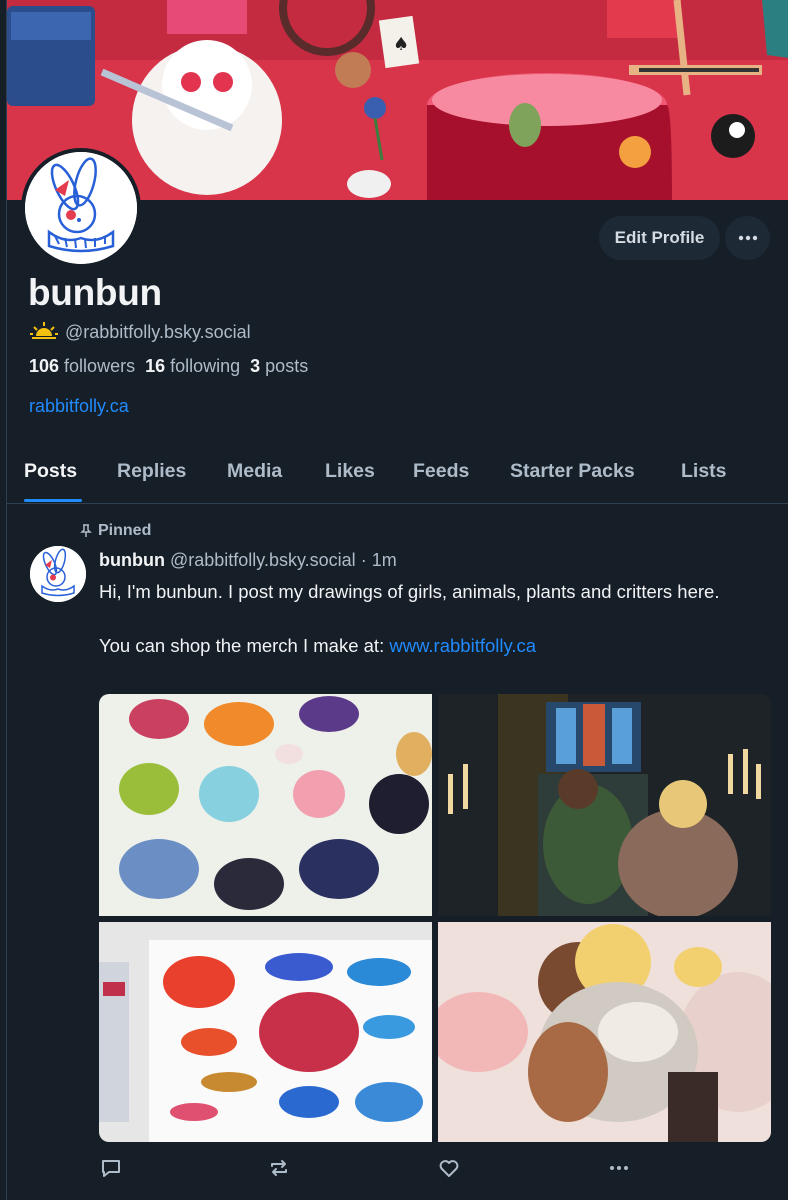 The height and width of the screenshot is (1200, 788). Describe the element at coordinates (572, 471) in the screenshot. I see `tab-starter-packs: Starter Packs` at that location.